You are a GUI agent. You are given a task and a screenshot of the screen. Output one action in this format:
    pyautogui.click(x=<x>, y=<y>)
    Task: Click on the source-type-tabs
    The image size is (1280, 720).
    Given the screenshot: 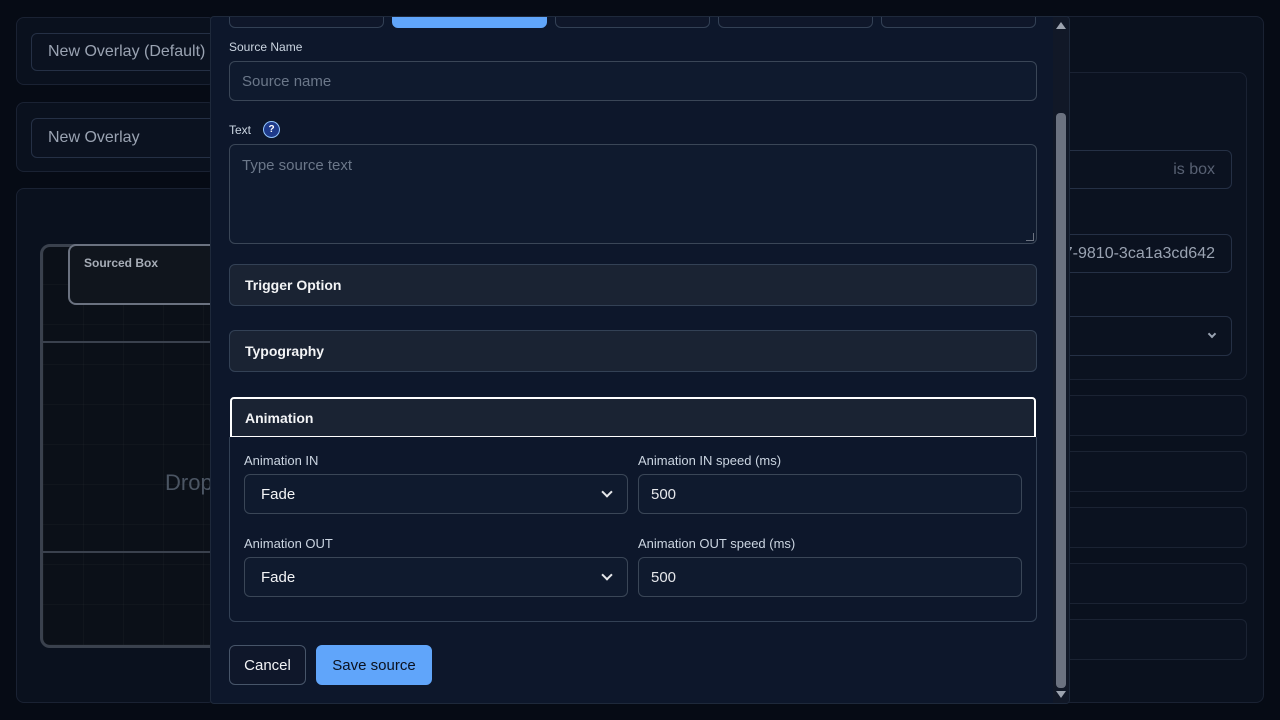 What is the action you would take?
    pyautogui.click(x=634, y=22)
    